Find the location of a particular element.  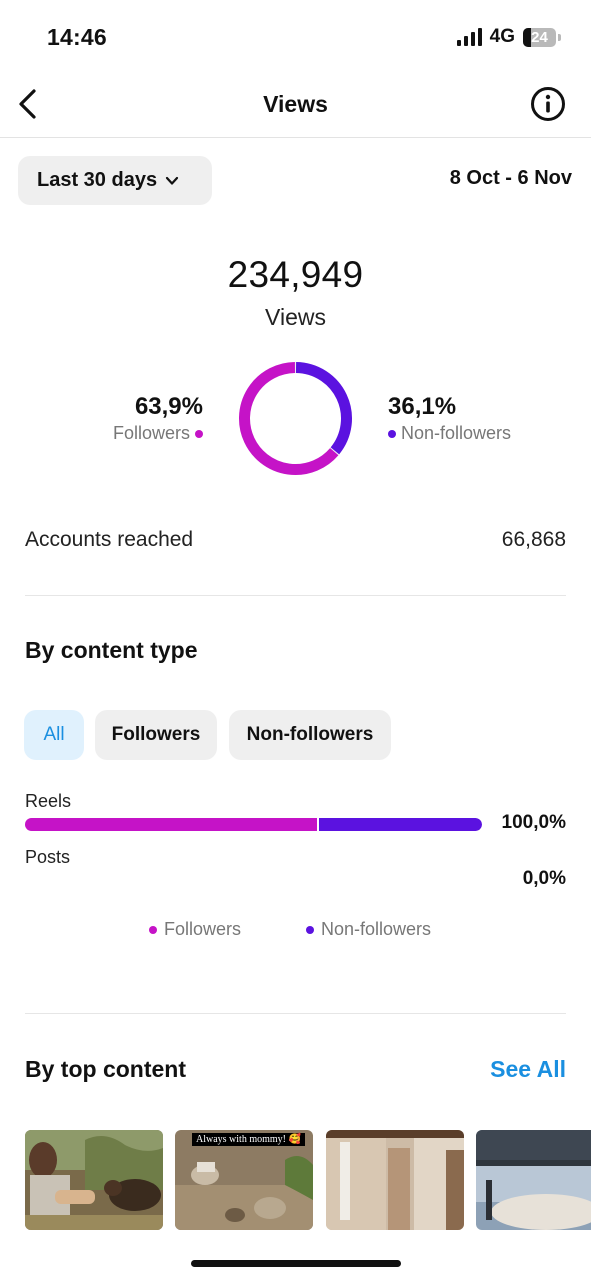

legend-non-followers-dot is located at coordinates (310, 929).